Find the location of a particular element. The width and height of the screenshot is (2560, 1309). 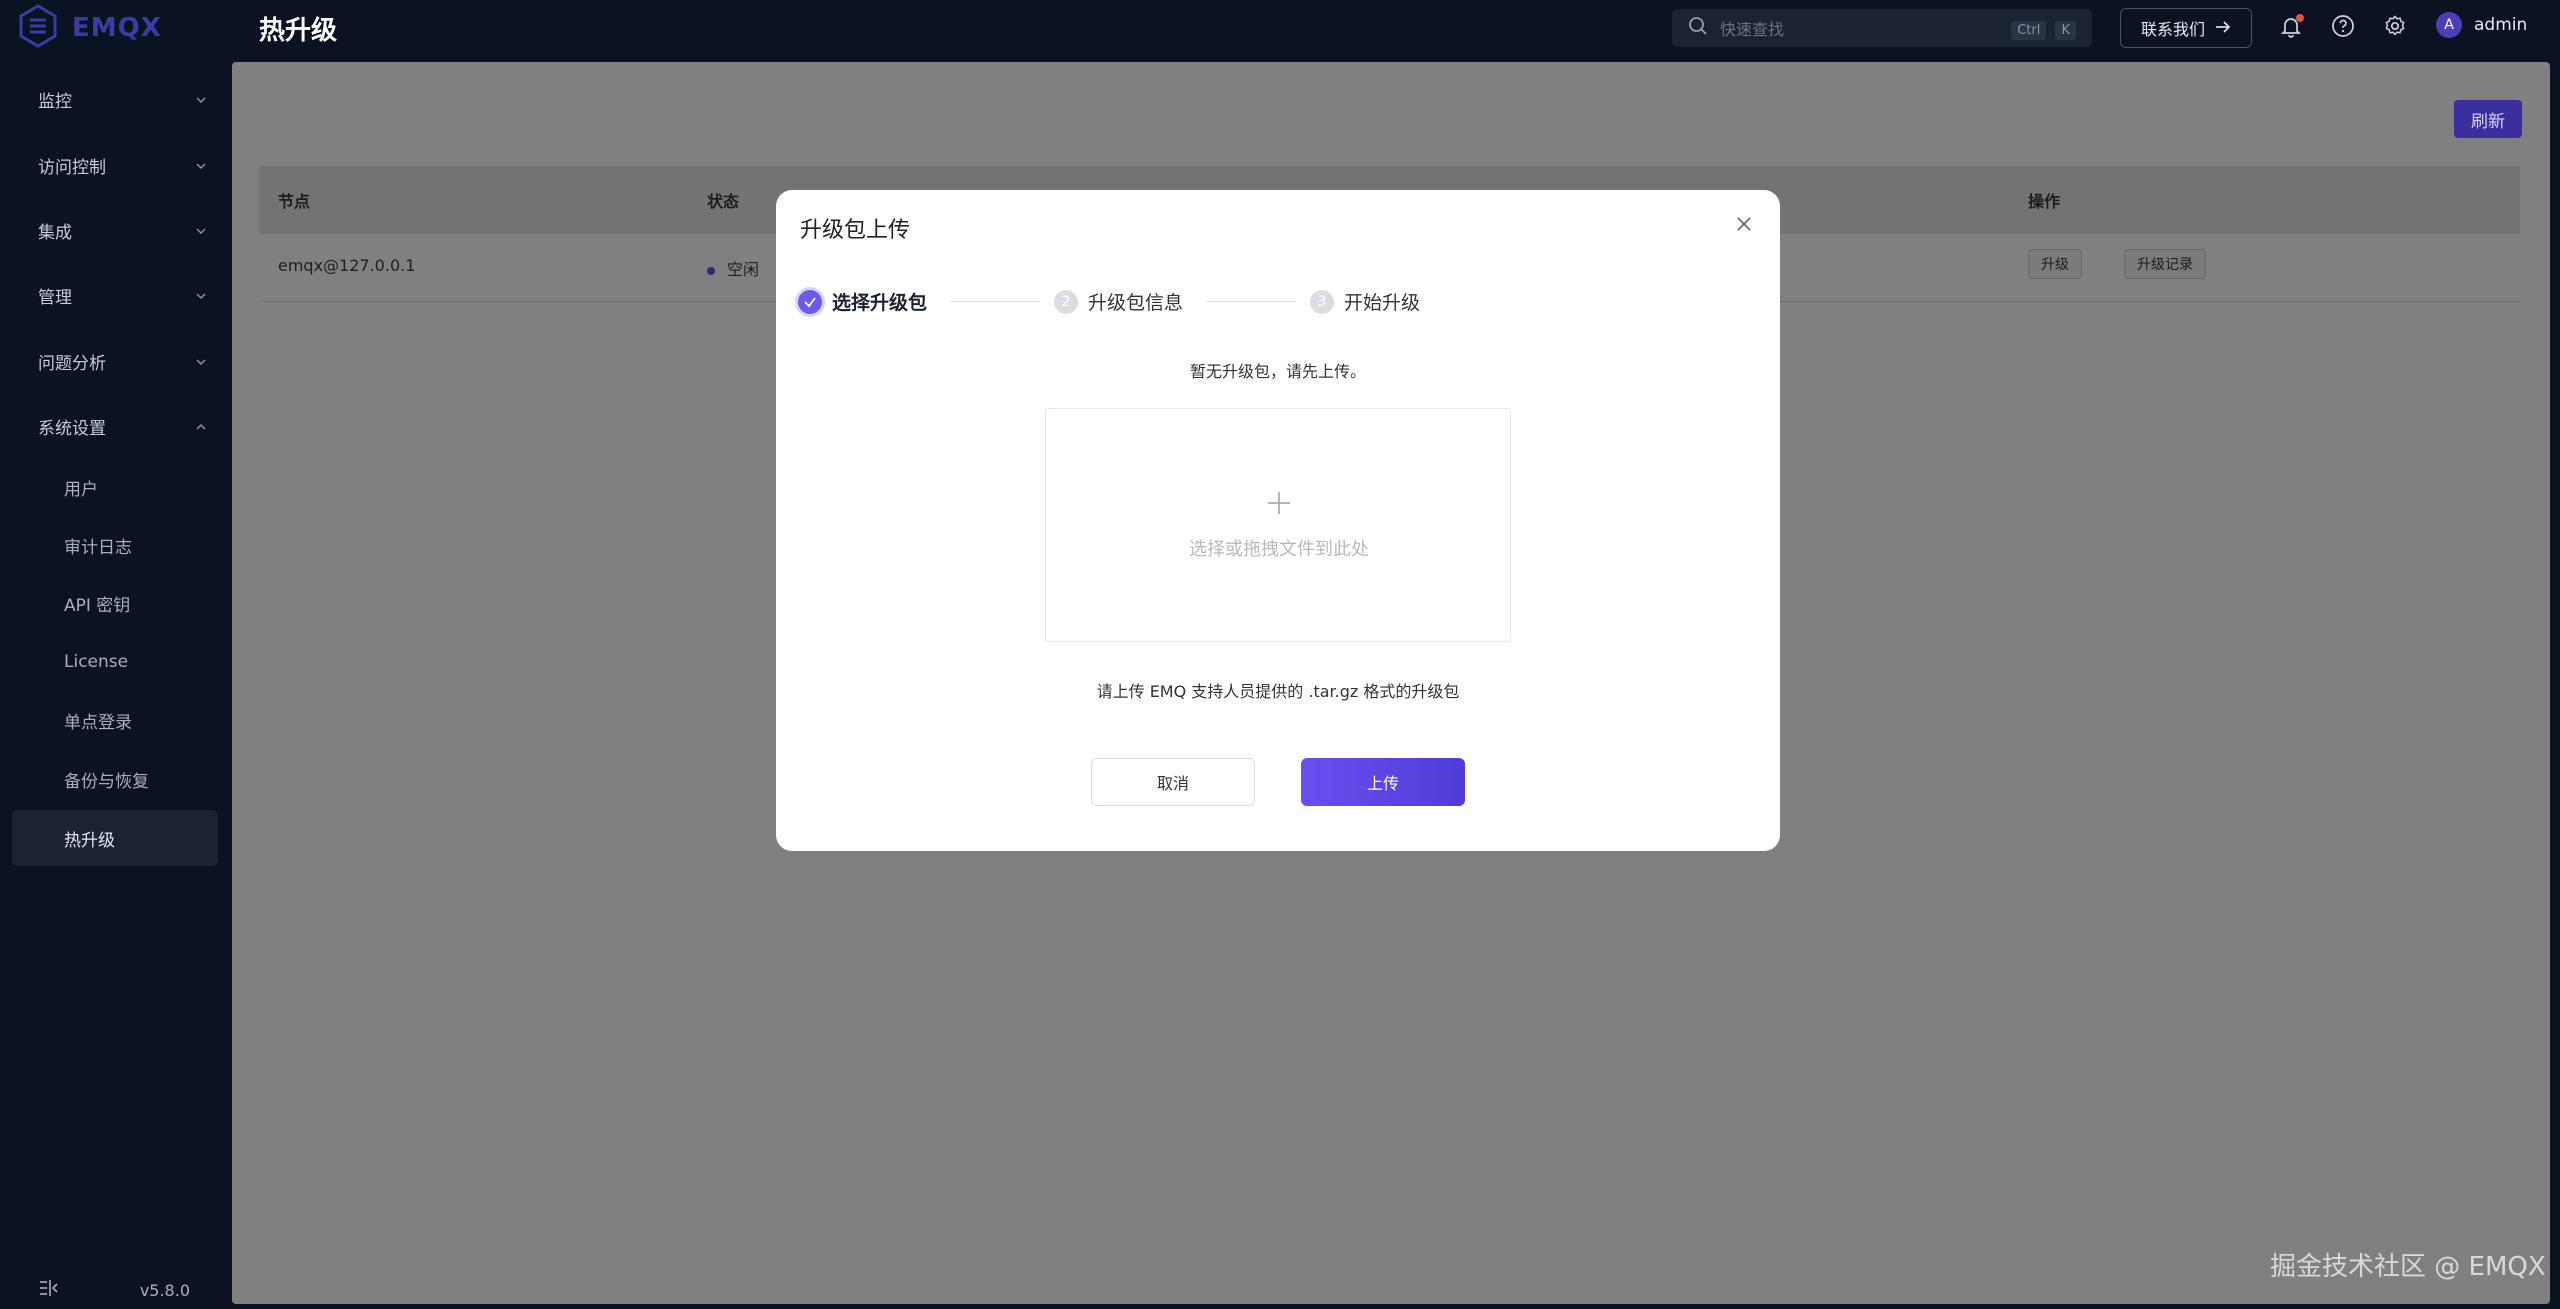

chevron-up-icon is located at coordinates (201, 429).